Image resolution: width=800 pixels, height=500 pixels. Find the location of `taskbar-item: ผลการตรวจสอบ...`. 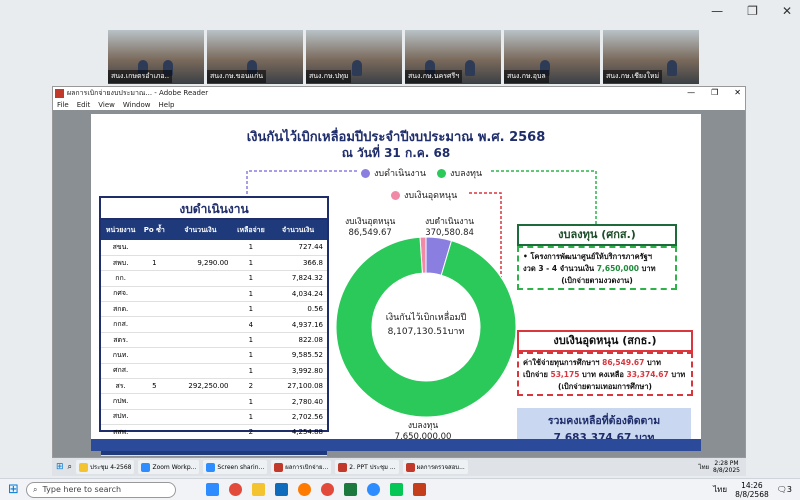

taskbar-item: ผลการตรวจสอบ... is located at coordinates (435, 467).